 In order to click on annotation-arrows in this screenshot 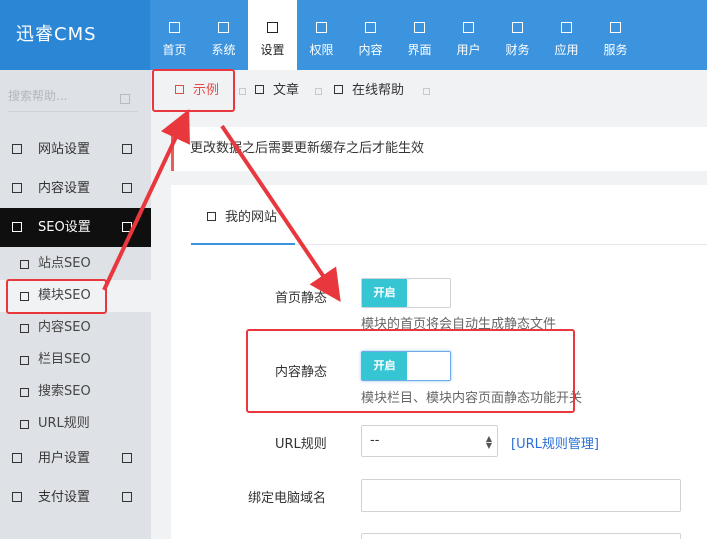, I will do `click(221, 205)`.